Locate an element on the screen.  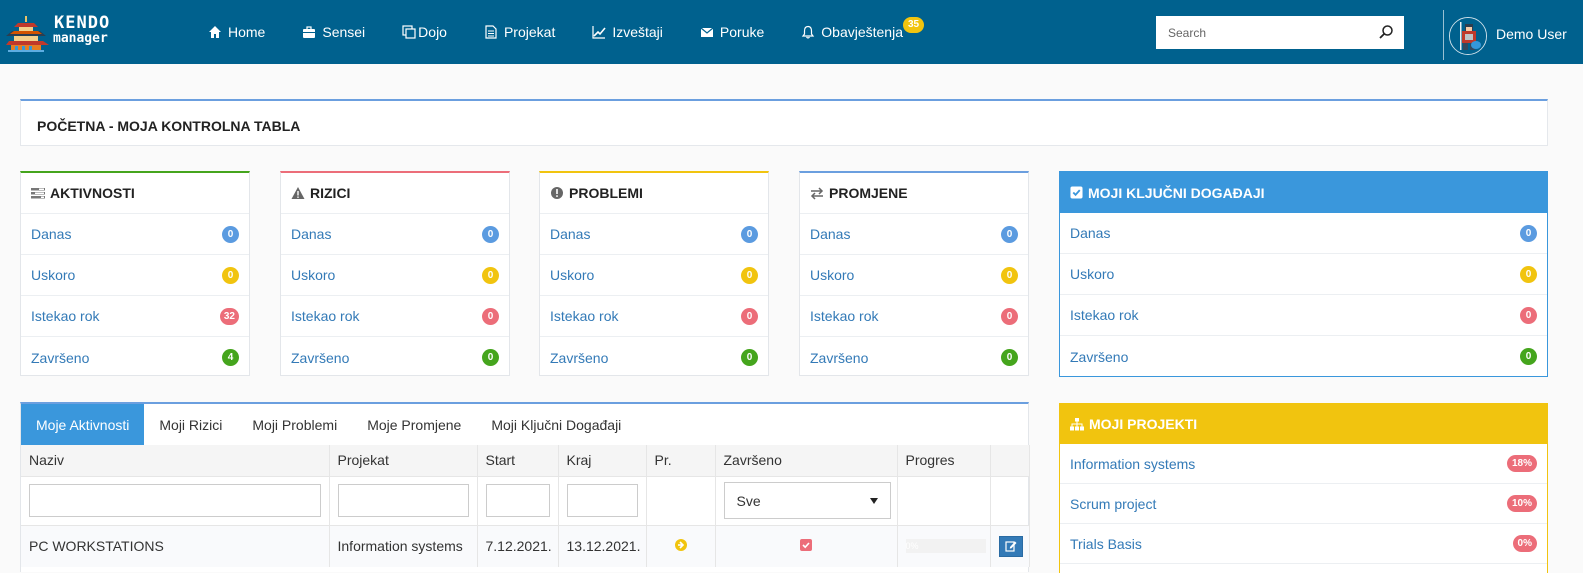
project-item: Information systems 18% is located at coordinates (1303, 464).